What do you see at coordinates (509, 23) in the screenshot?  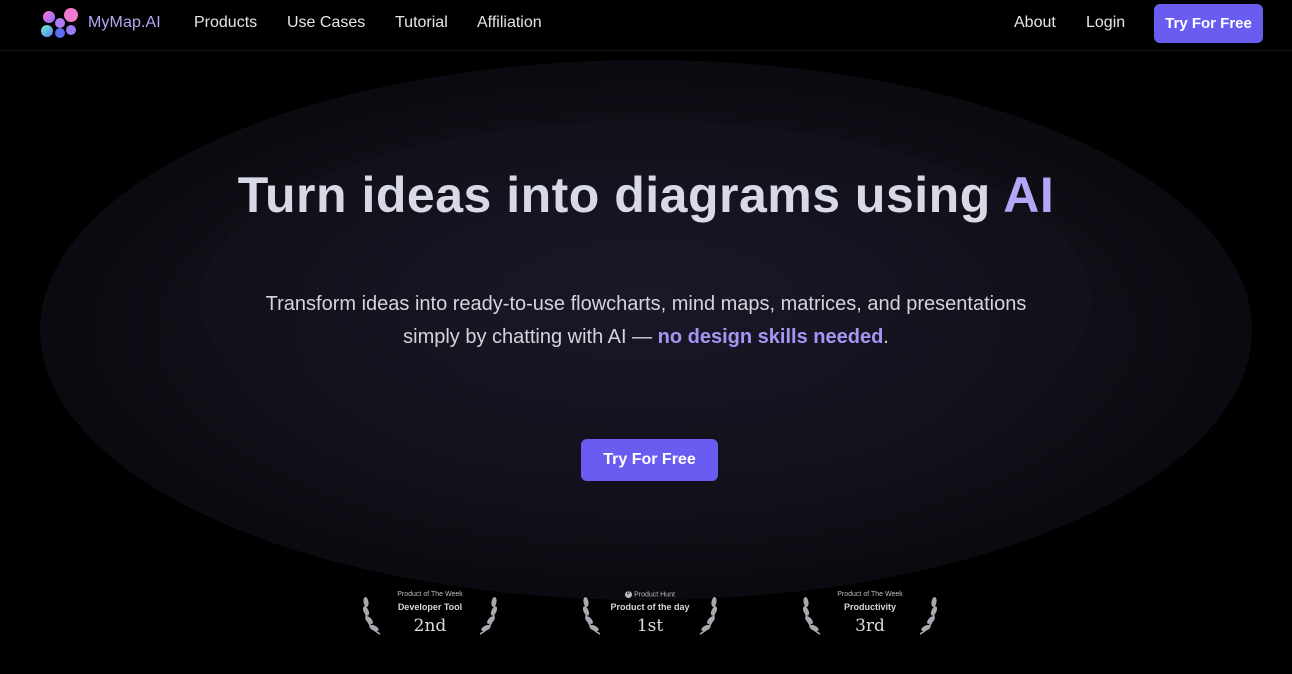 I see `nav-link-affiliation: Affiliation` at bounding box center [509, 23].